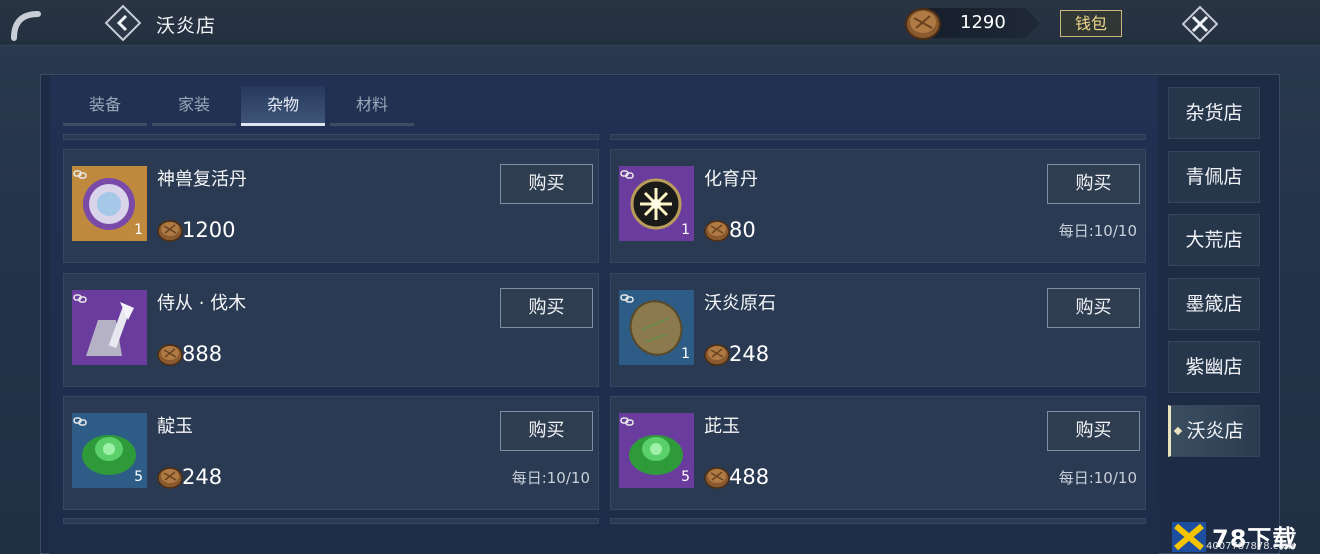 This screenshot has height=554, width=1320. I want to click on hook-icon, so click(26, 26).